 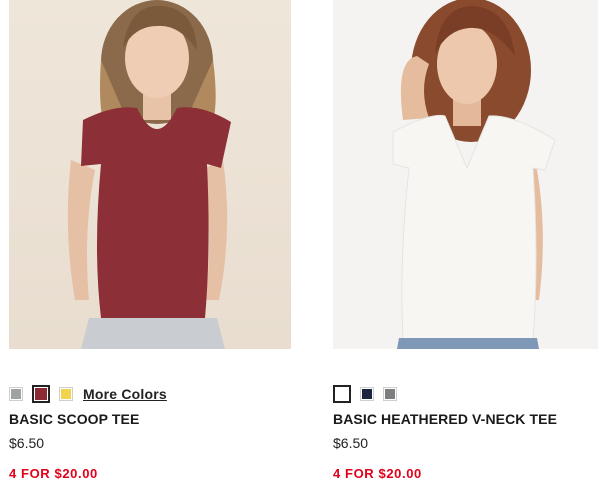 I want to click on product-title: BASIC SCOOP TEE, so click(x=74, y=419).